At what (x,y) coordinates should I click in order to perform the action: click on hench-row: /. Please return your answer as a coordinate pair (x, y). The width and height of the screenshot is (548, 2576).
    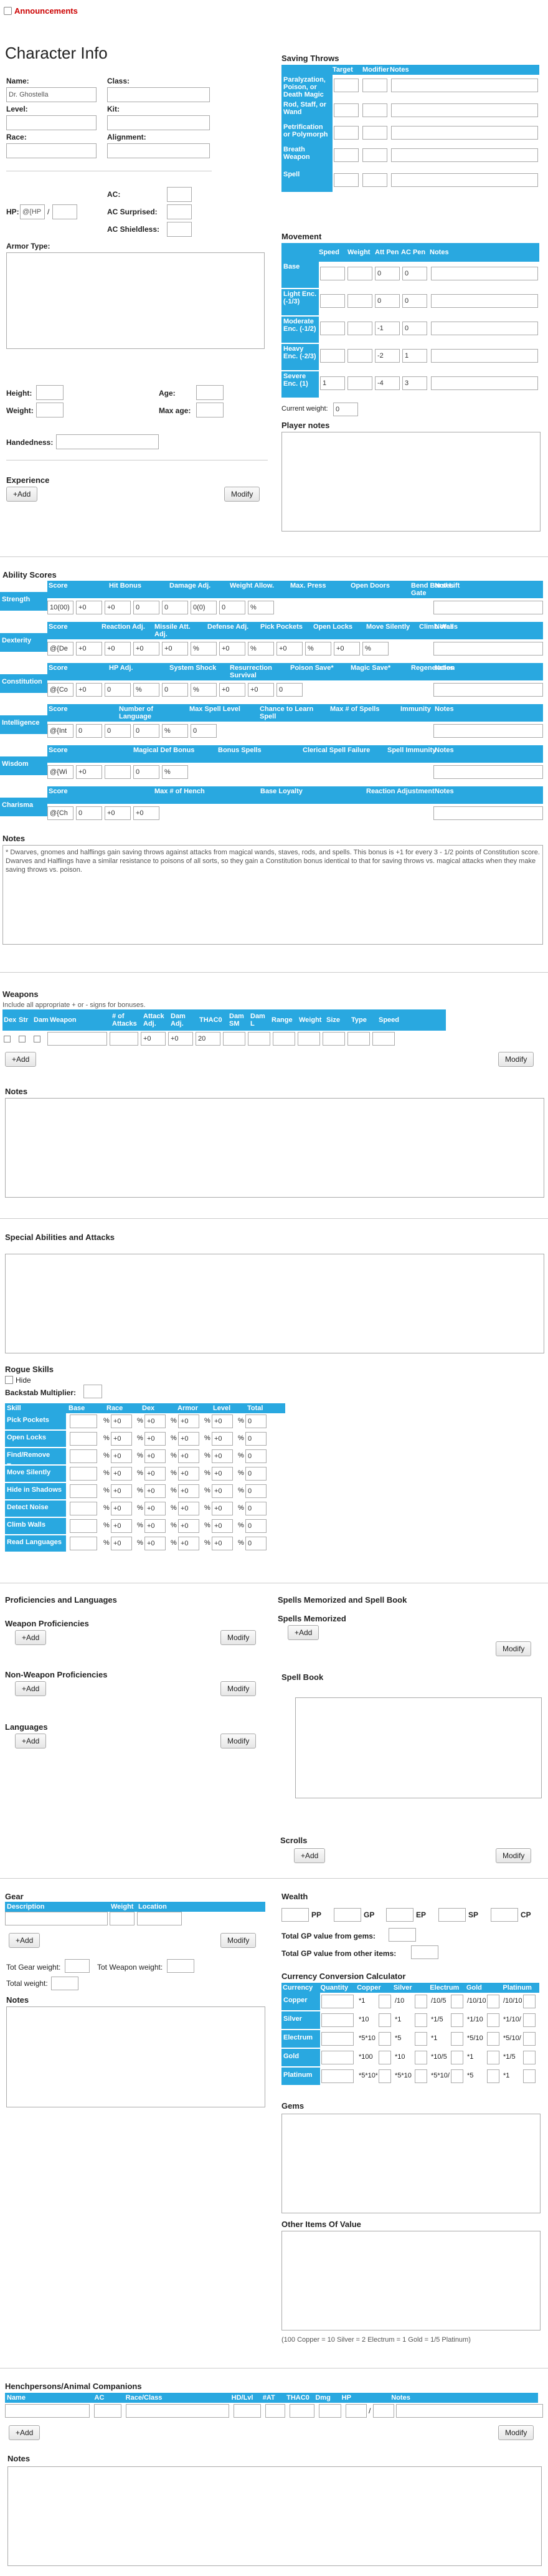
    Looking at the image, I should click on (274, 2410).